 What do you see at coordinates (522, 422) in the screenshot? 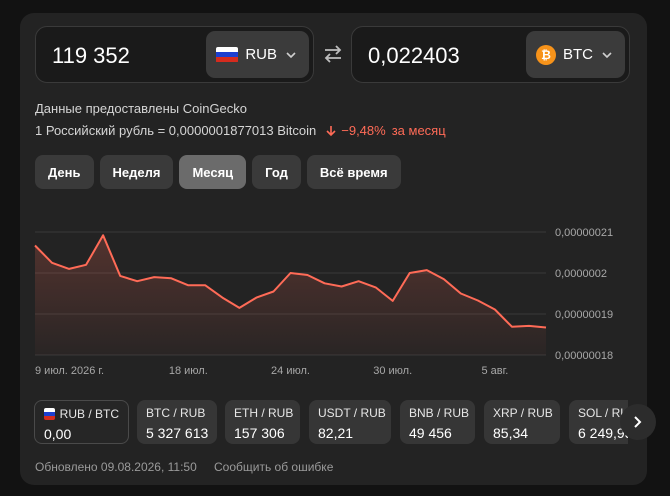
I see `pair-tile-xrp-rub: XRP / RUB 85,34` at bounding box center [522, 422].